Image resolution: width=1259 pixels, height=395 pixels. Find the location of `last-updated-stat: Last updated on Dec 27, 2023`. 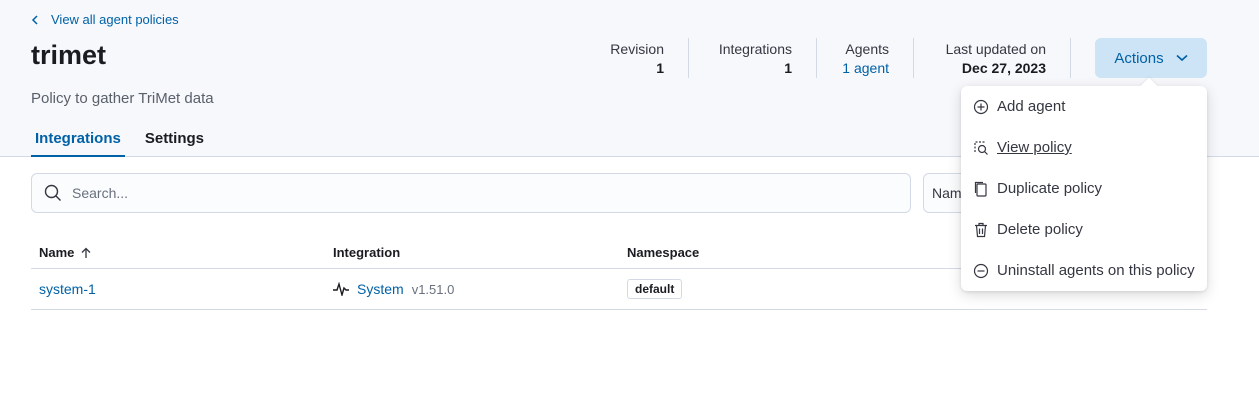

last-updated-stat: Last updated on Dec 27, 2023 is located at coordinates (990, 58).